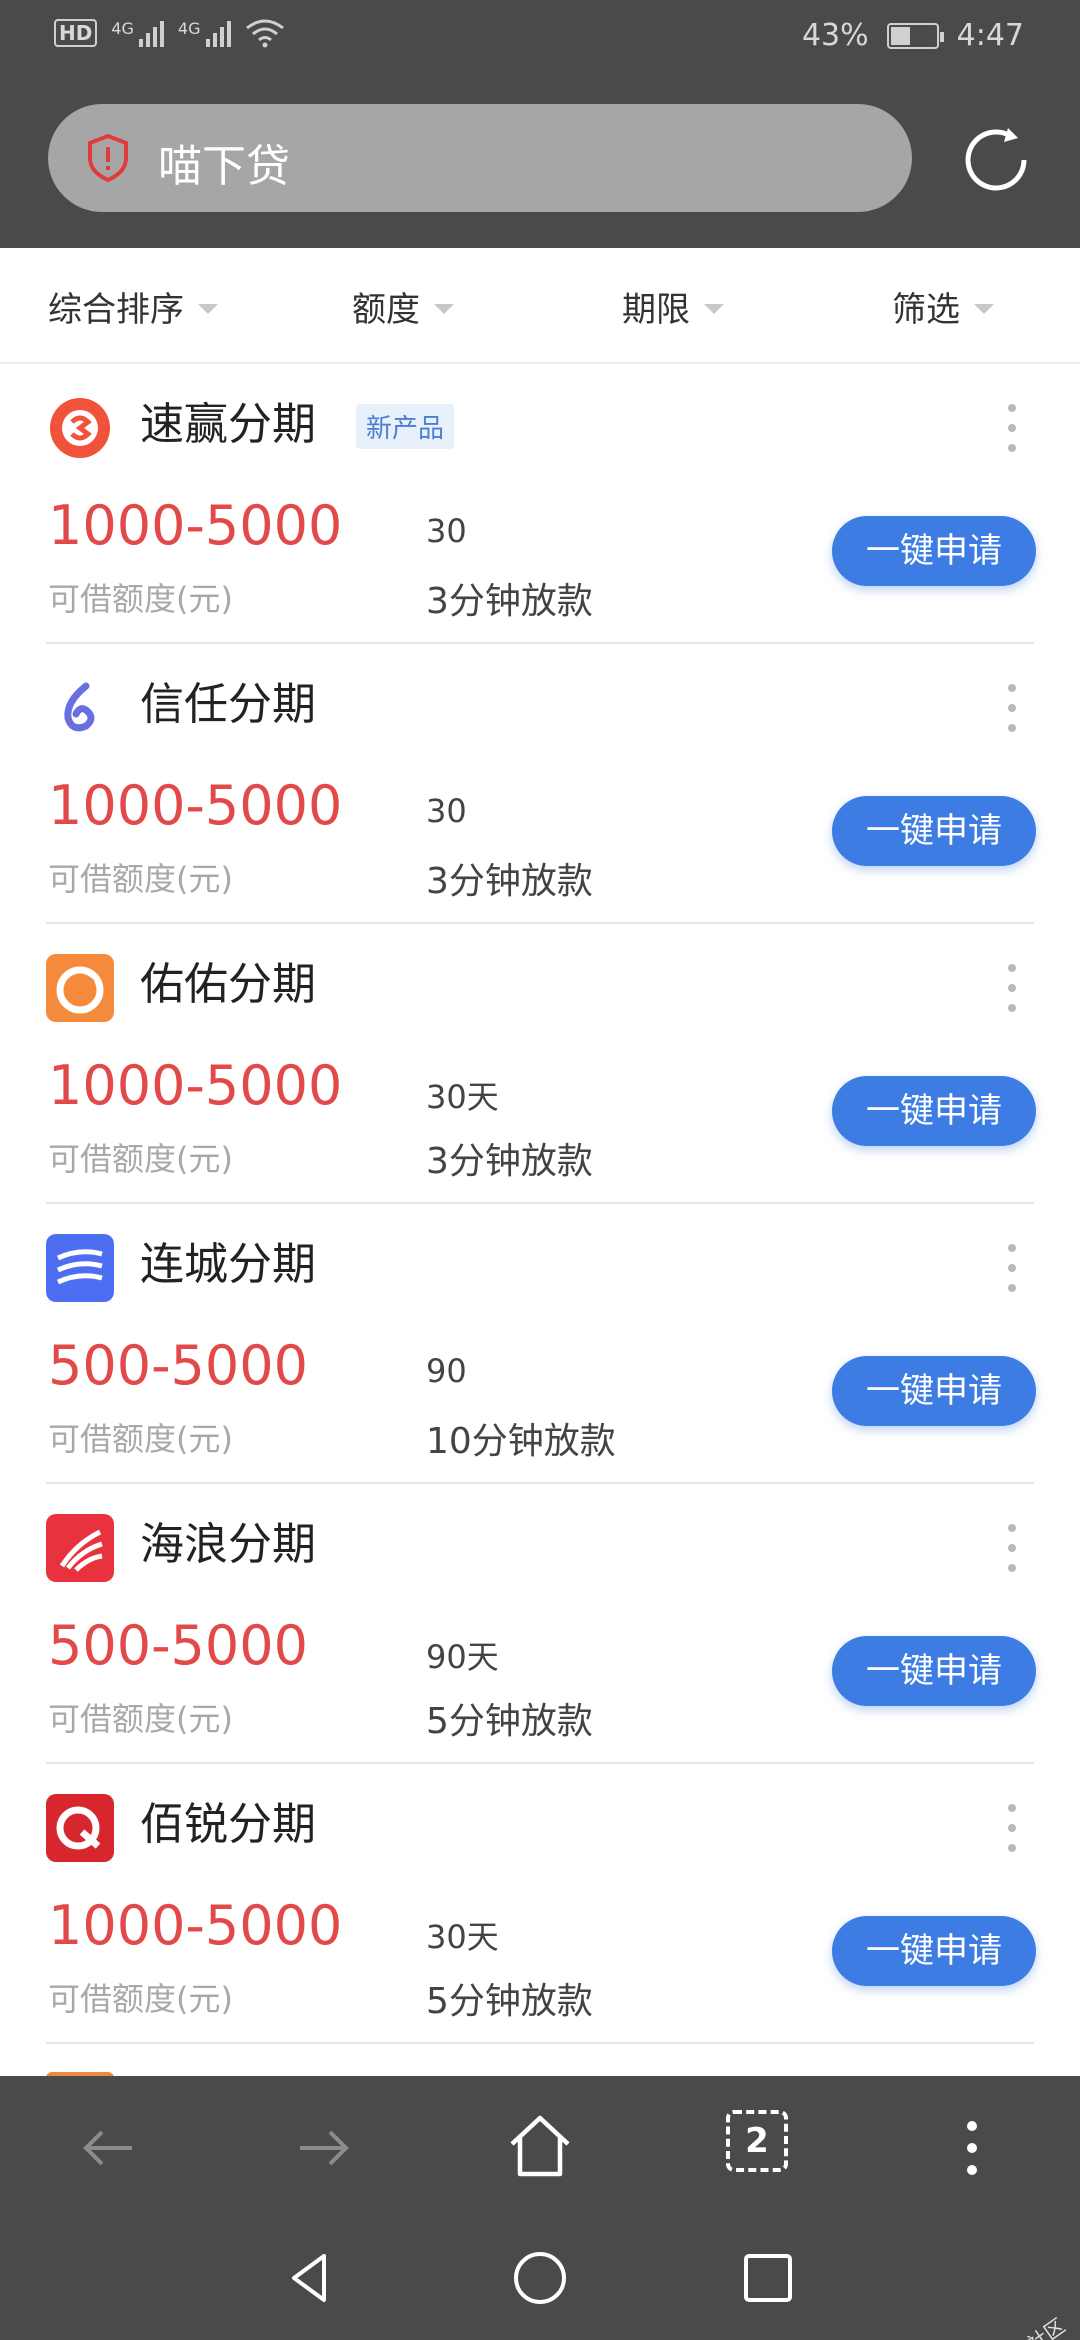 The image size is (1080, 2340). Describe the element at coordinates (189, 28) in the screenshot. I see `network-type-2: 4G` at that location.